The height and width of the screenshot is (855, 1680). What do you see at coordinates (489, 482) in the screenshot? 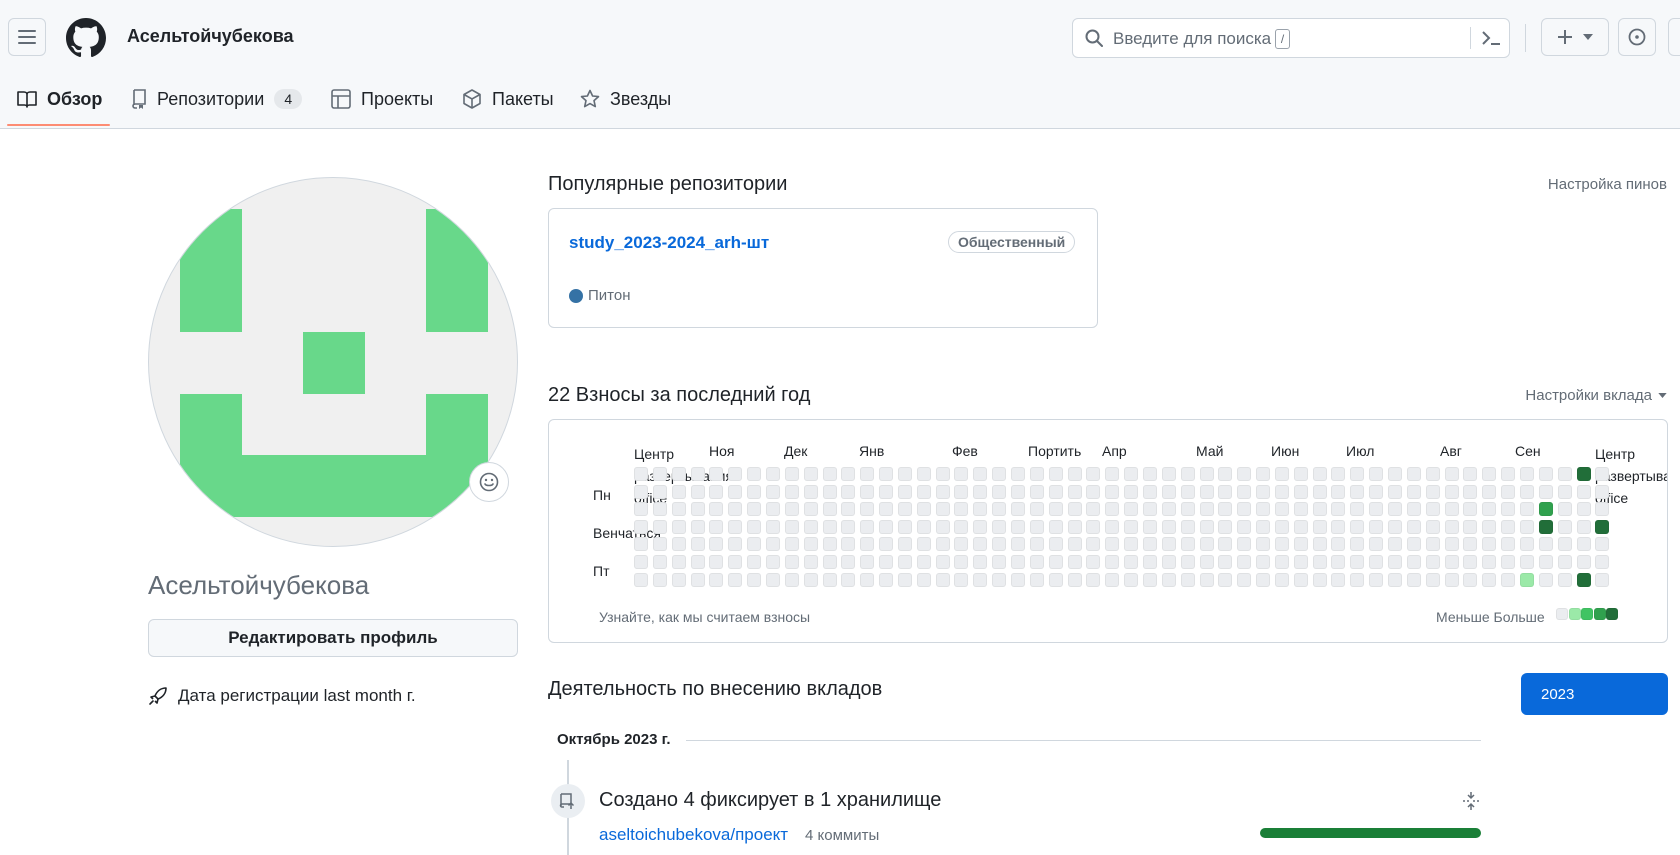
I see `set-status-button` at bounding box center [489, 482].